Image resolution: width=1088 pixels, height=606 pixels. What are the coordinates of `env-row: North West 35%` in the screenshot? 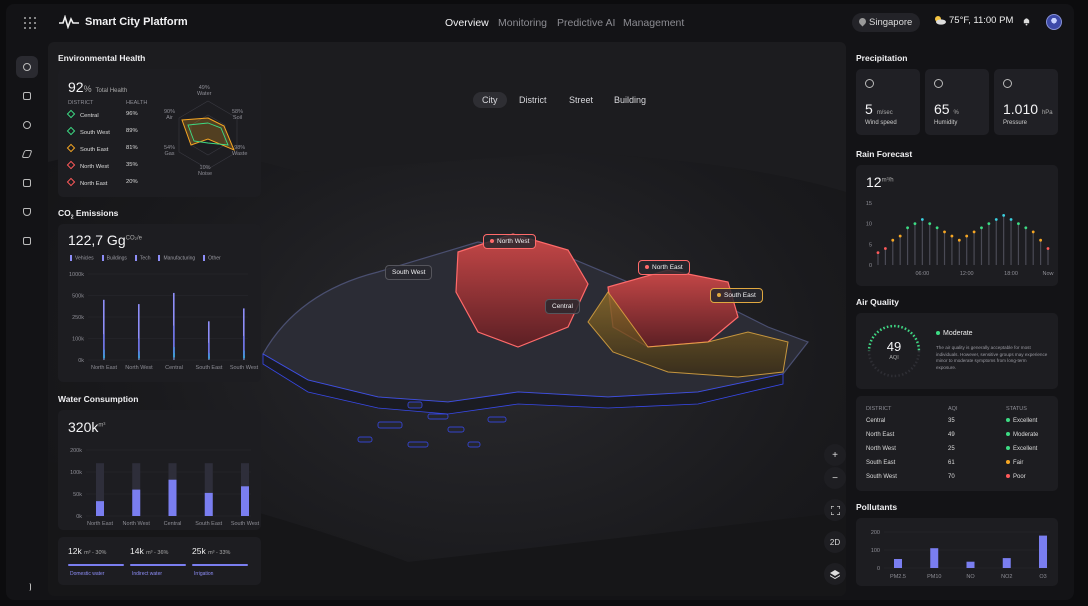 It's located at (102, 165).